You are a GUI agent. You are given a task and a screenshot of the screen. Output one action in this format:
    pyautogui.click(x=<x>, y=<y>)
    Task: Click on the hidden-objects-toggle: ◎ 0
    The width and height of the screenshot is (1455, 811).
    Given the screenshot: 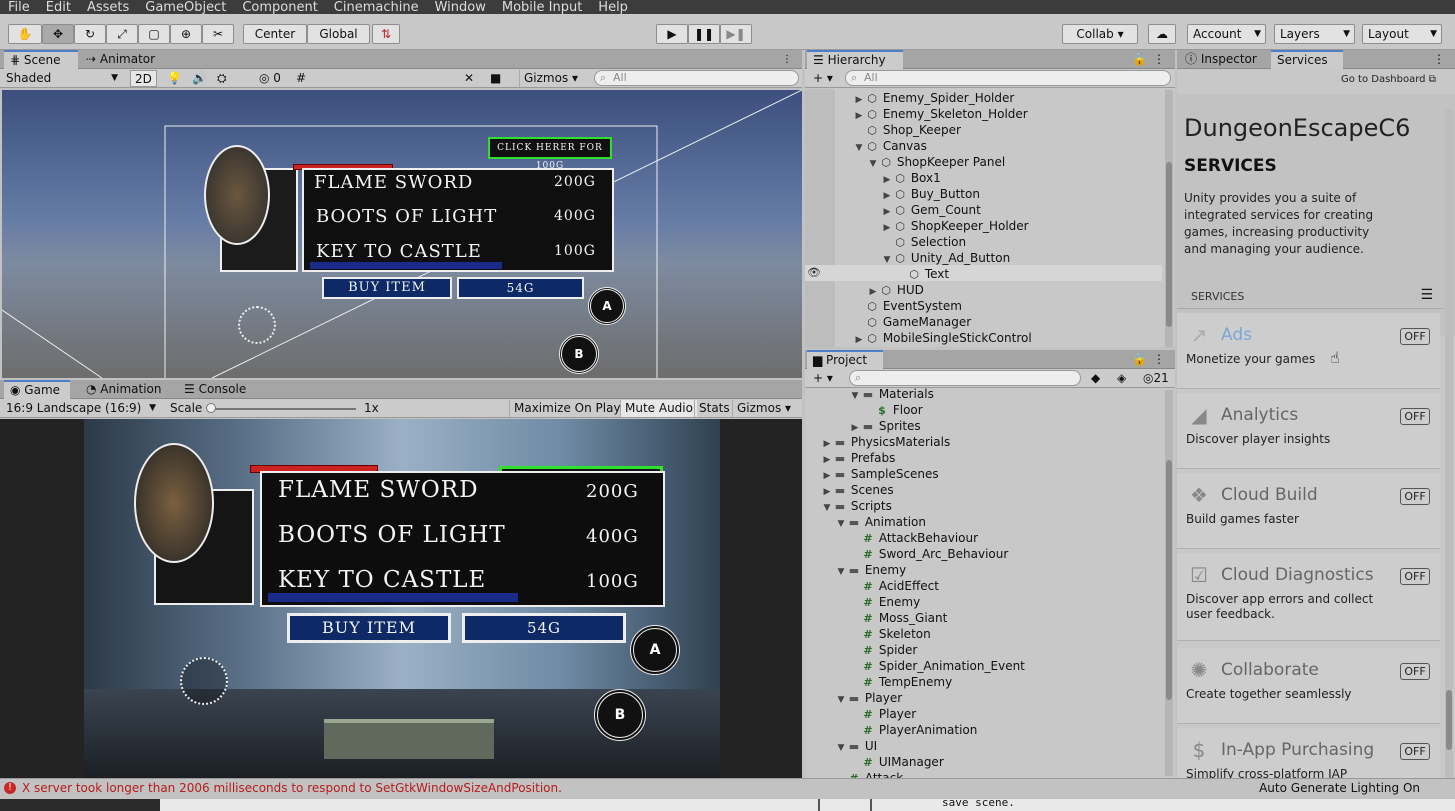 What is the action you would take?
    pyautogui.click(x=270, y=78)
    